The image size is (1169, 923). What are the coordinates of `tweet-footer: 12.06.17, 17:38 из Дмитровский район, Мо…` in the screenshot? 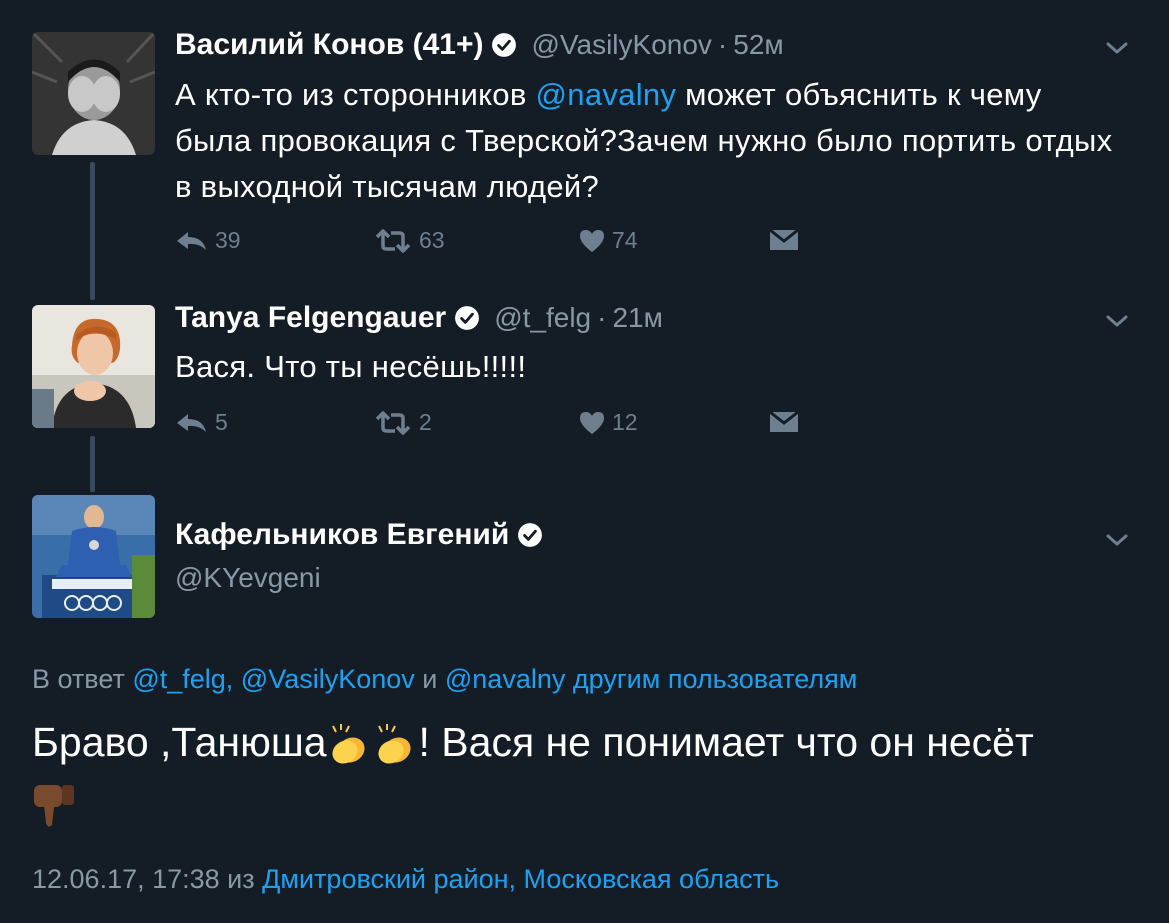 It's located at (405, 879).